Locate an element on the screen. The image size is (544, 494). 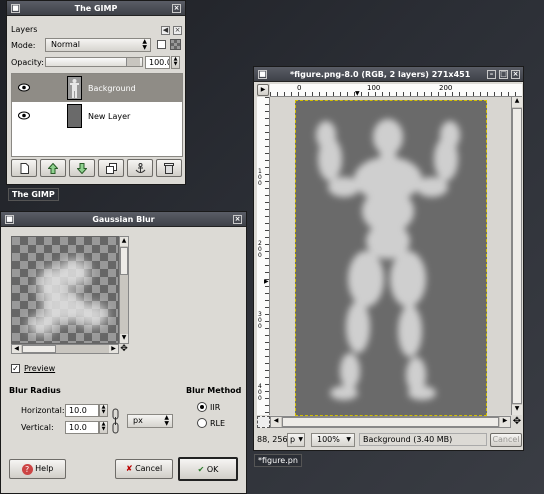
unit-select: p ▼ is located at coordinates (296, 440).